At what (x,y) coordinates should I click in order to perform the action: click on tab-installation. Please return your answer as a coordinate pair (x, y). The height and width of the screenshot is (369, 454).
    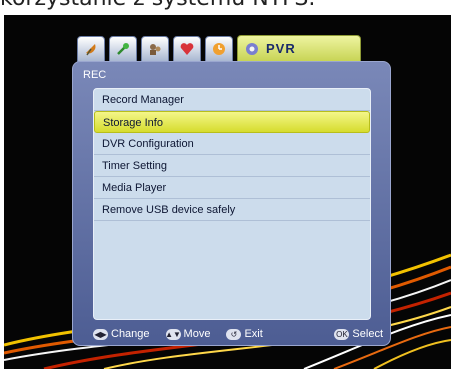
    Looking at the image, I should click on (91, 49).